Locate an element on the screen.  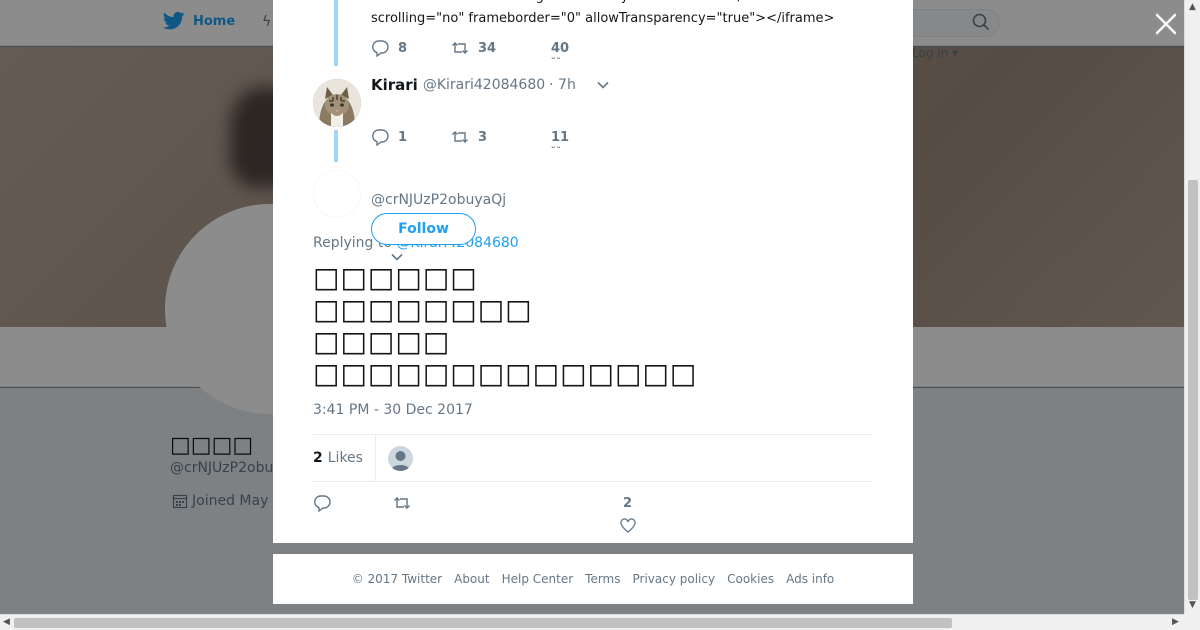
scroll-right-icon: ▶ is located at coordinates (1175, 622).